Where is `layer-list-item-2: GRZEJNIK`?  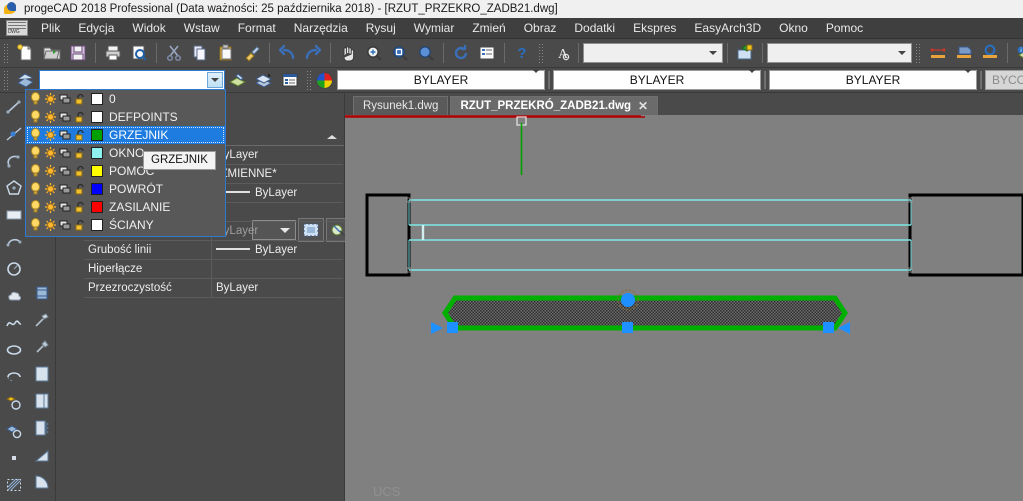
layer-list-item-2: GRZEJNIK is located at coordinates (125, 135).